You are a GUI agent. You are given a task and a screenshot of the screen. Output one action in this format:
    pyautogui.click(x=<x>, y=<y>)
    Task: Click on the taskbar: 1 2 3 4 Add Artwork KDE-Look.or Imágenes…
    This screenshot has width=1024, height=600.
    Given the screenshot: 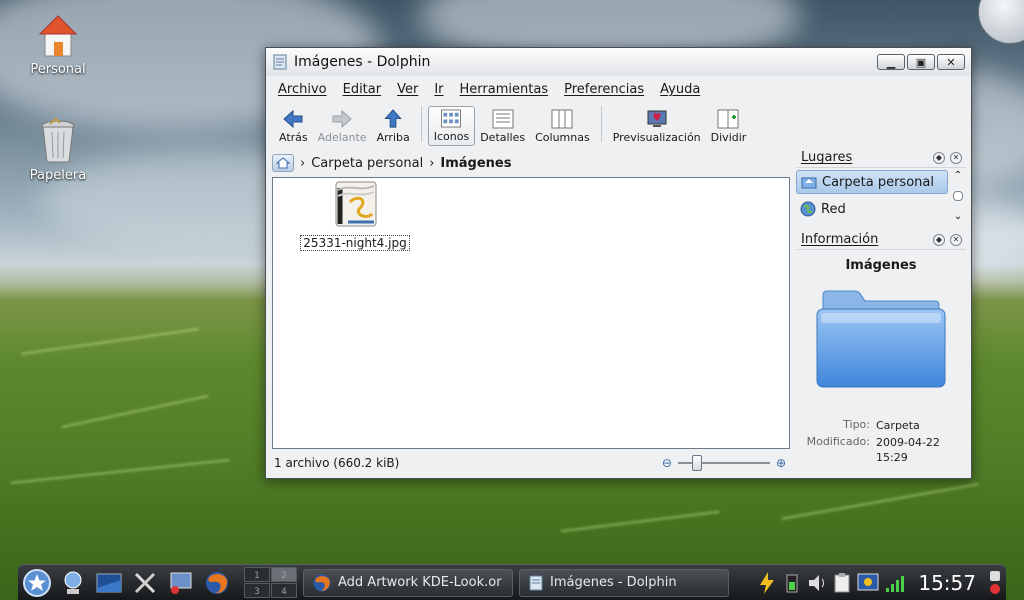 What is the action you would take?
    pyautogui.click(x=512, y=582)
    